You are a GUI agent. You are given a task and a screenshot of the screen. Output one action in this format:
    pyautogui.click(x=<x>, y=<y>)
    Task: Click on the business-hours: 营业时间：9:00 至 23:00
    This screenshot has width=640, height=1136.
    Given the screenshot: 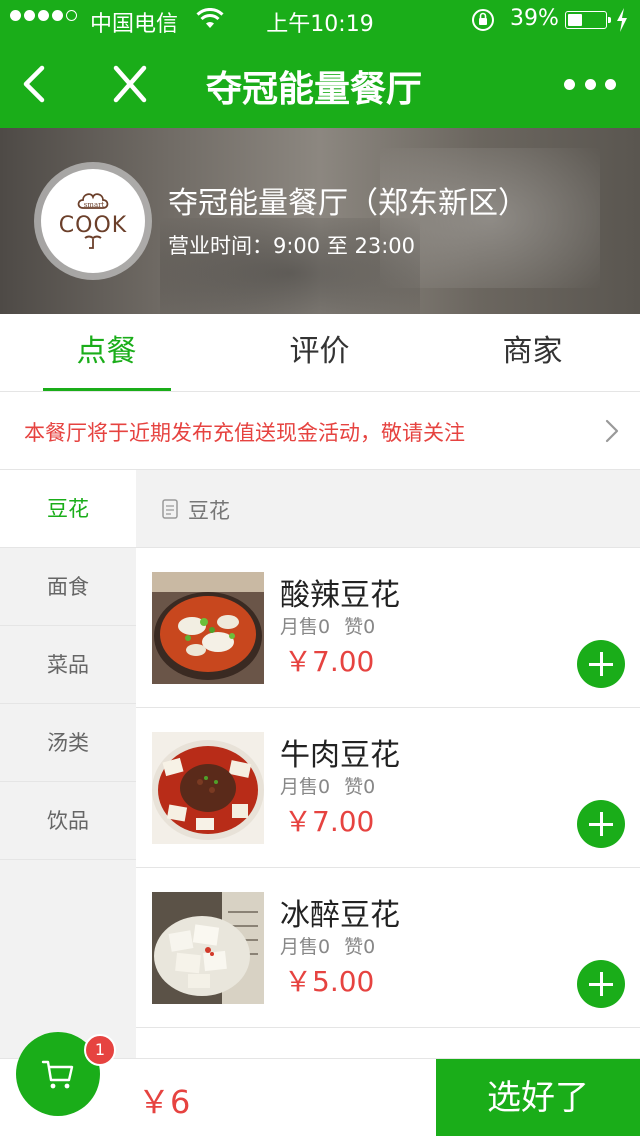 What is the action you would take?
    pyautogui.click(x=292, y=246)
    